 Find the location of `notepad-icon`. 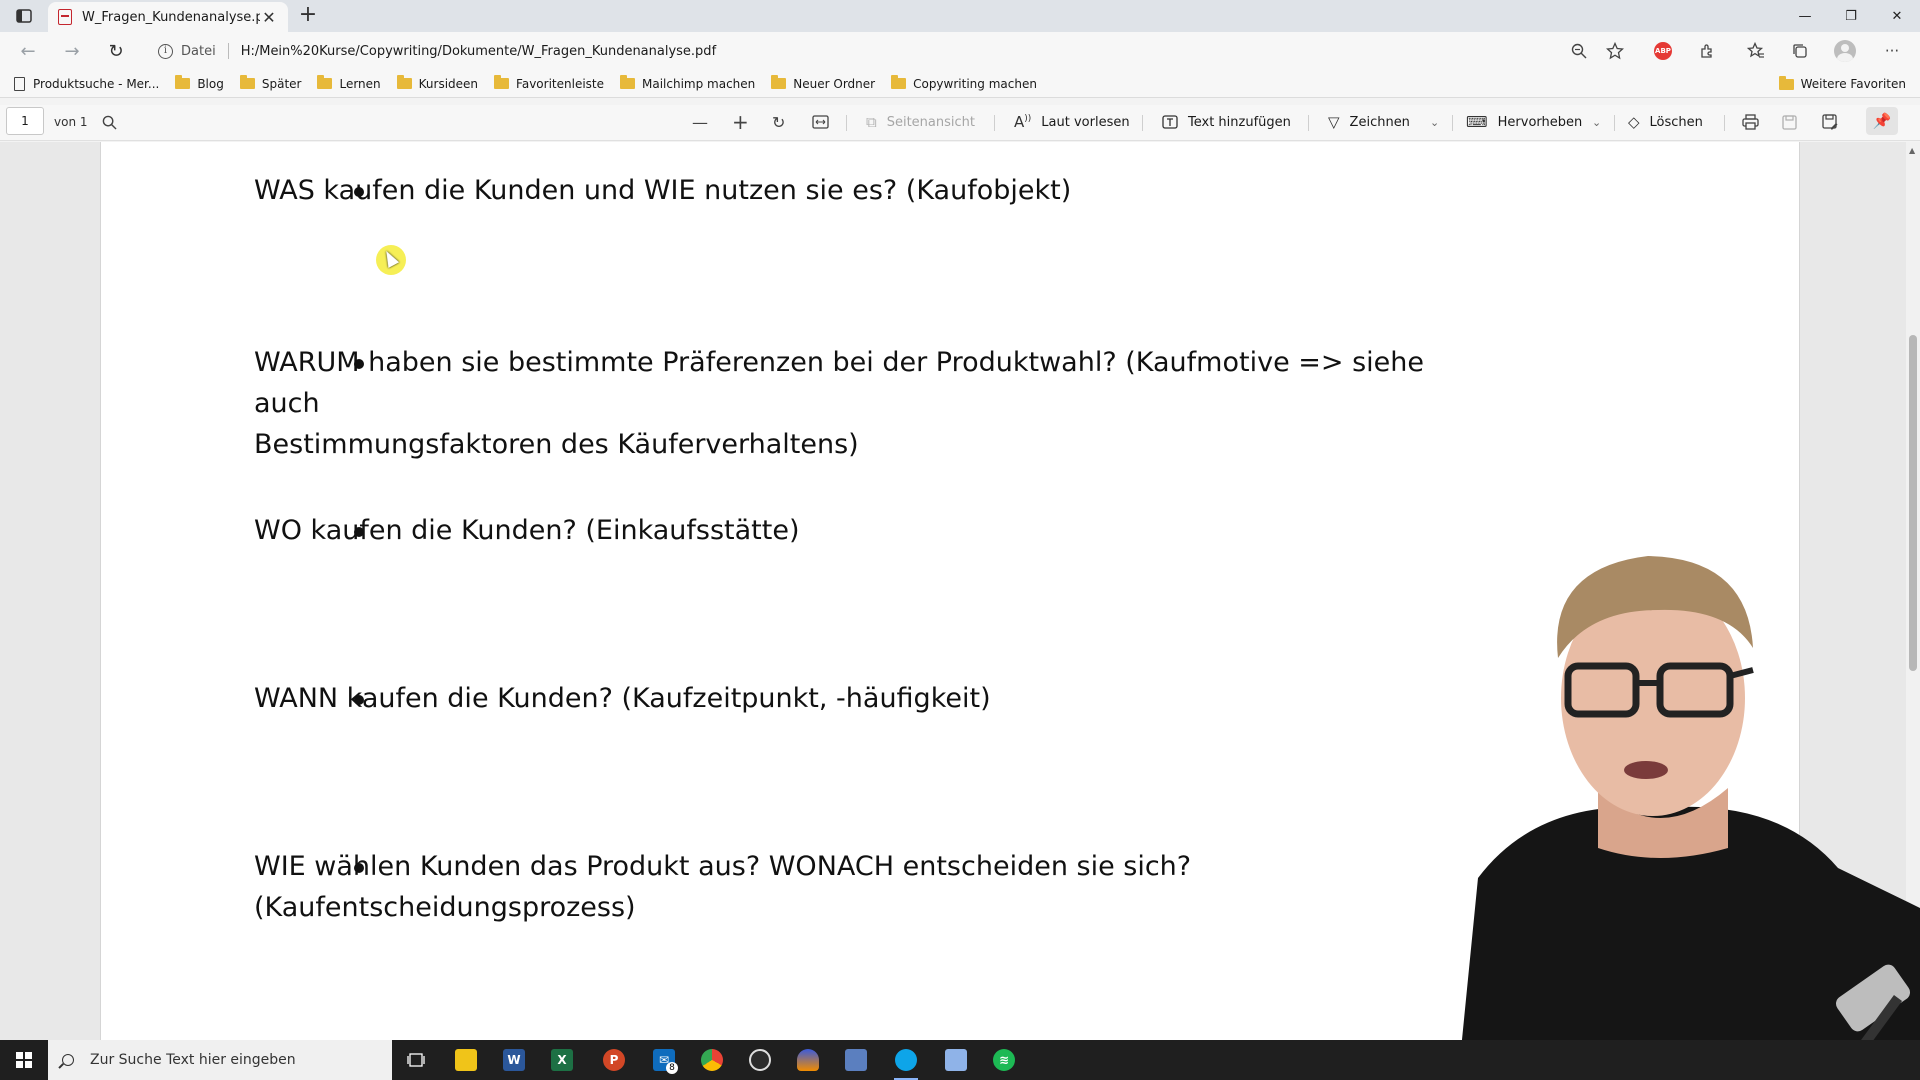

notepad-icon is located at coordinates (956, 1060).